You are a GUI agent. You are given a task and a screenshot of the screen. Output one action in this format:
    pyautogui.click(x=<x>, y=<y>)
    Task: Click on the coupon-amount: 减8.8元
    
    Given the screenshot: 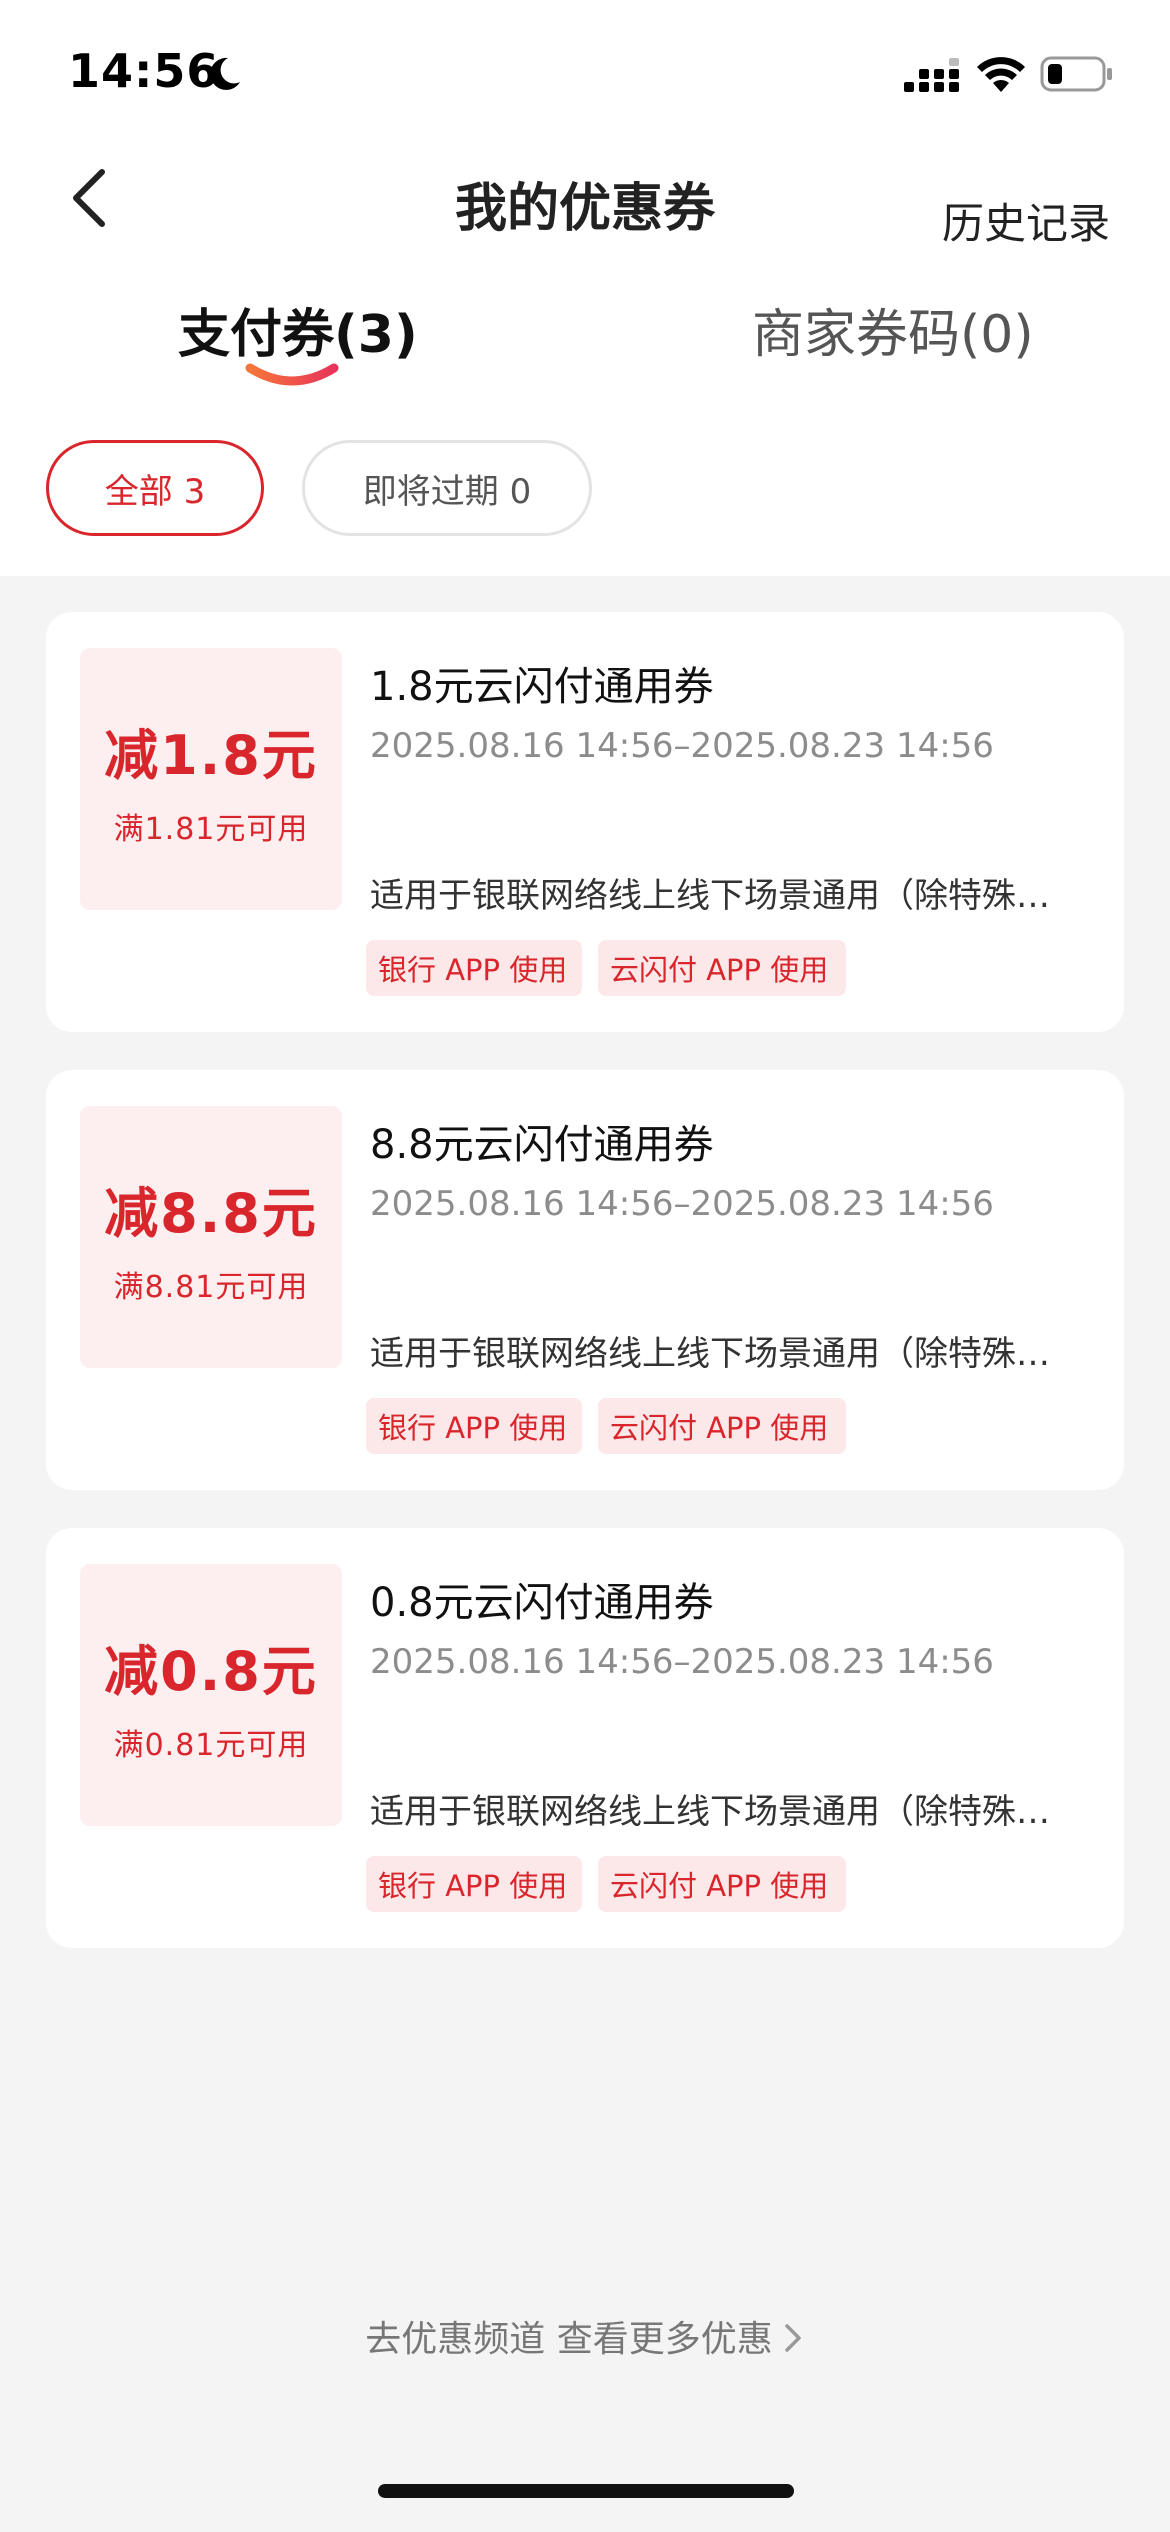 What is the action you would take?
    pyautogui.click(x=211, y=1213)
    